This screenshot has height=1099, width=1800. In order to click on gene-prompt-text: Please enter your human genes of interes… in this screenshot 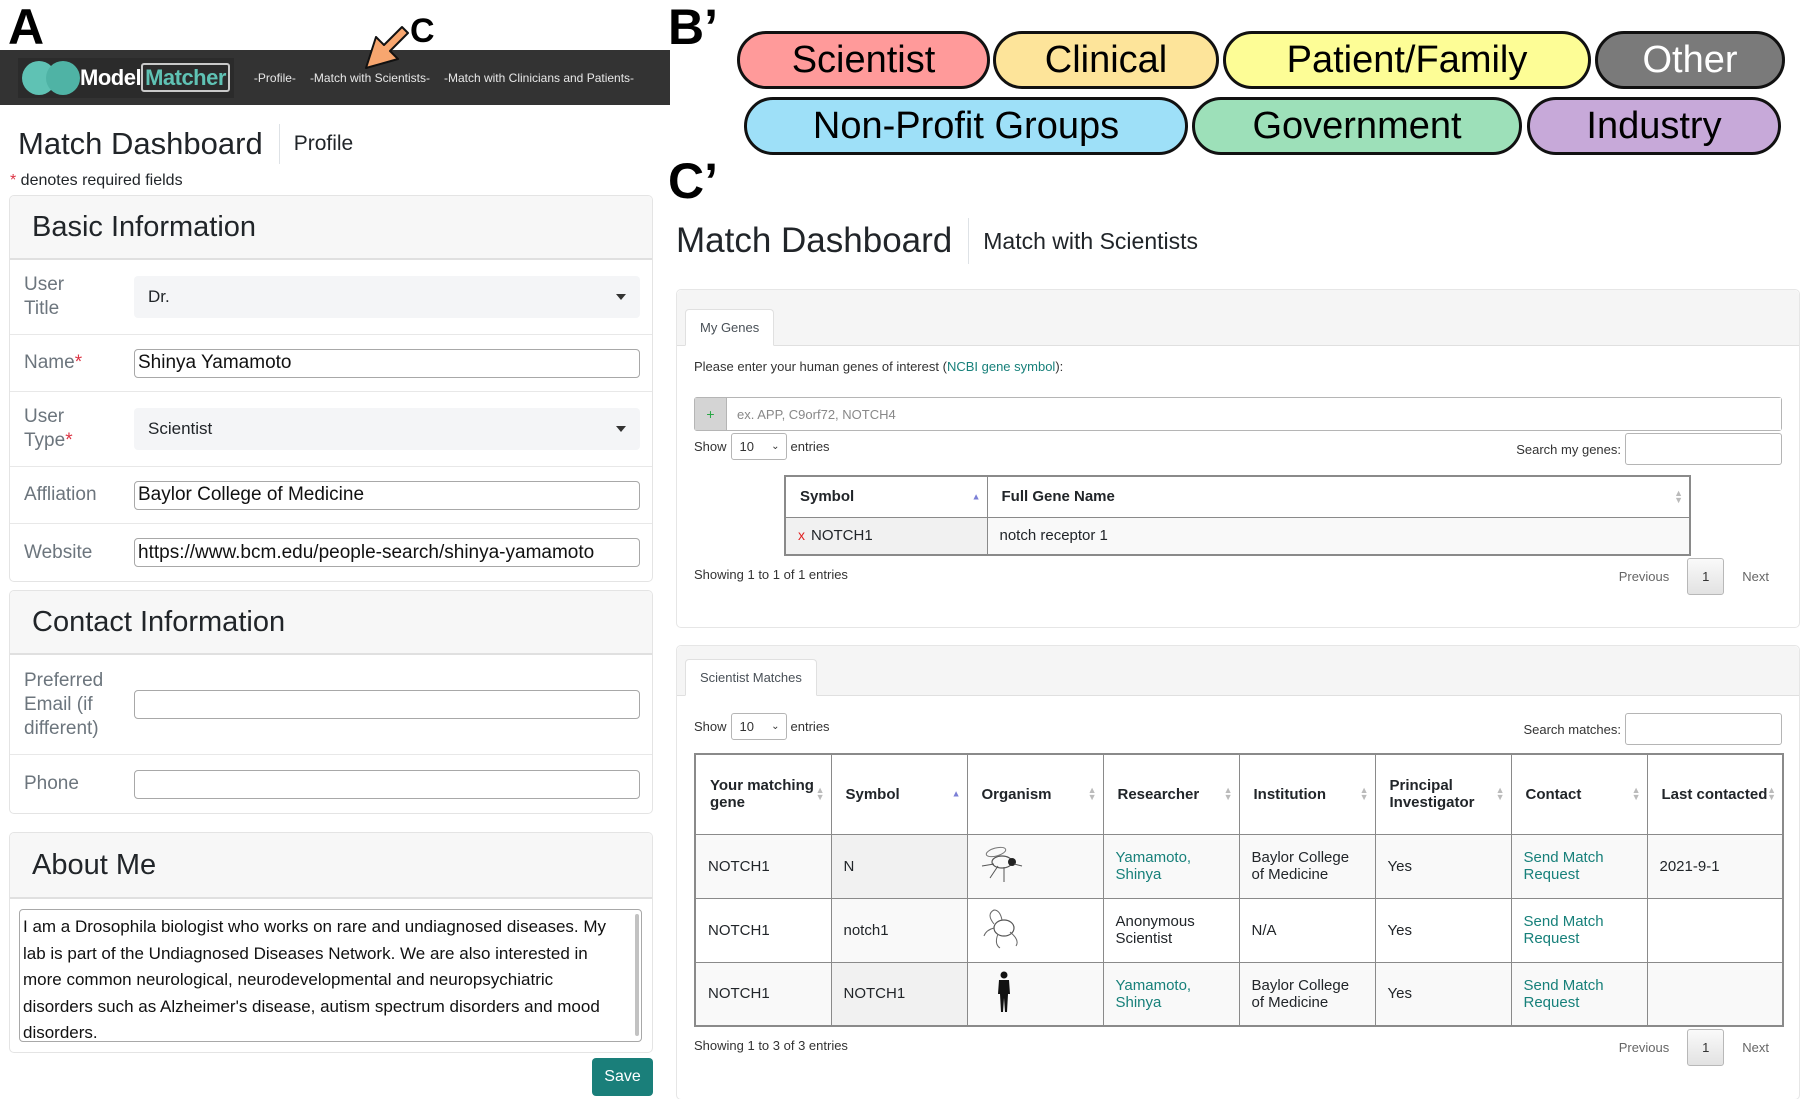, I will do `click(820, 366)`.